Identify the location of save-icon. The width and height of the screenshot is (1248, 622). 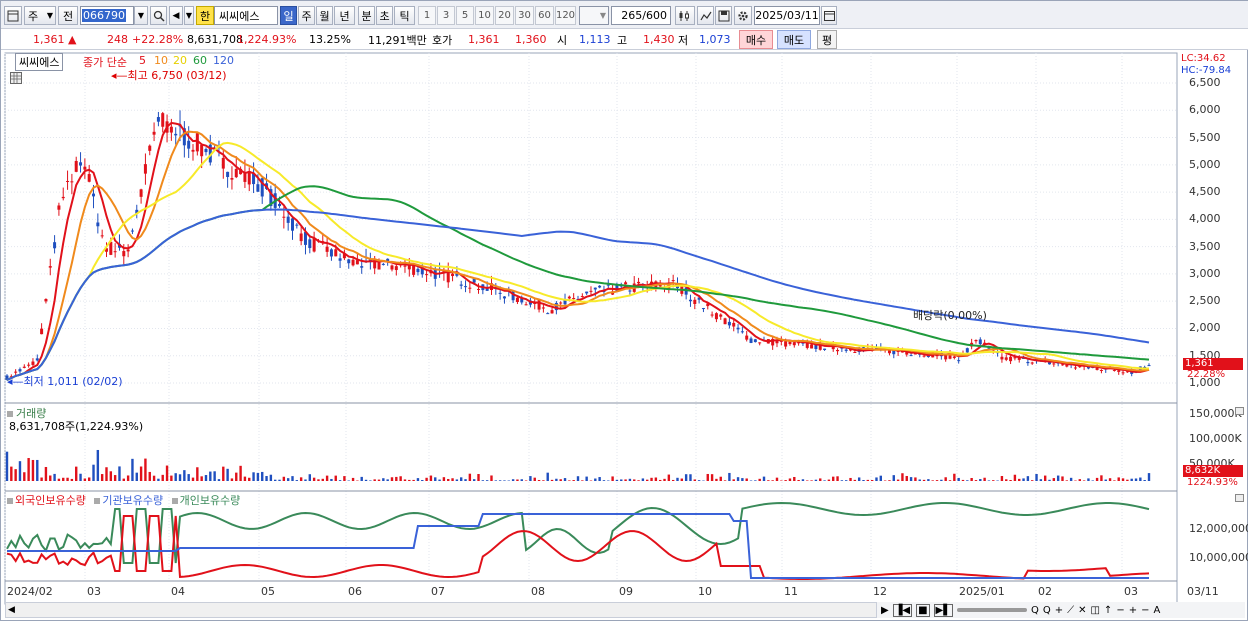
(723, 15).